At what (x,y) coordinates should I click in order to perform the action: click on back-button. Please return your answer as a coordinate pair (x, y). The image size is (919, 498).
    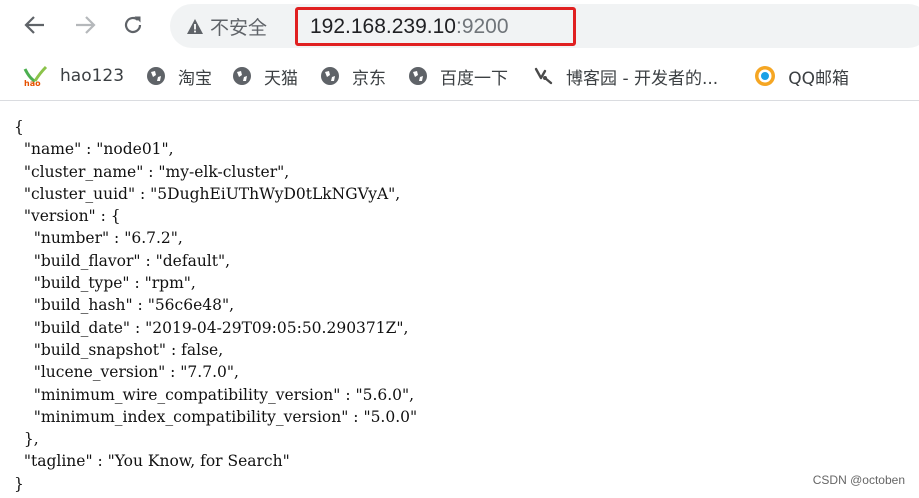
    Looking at the image, I should click on (35, 25).